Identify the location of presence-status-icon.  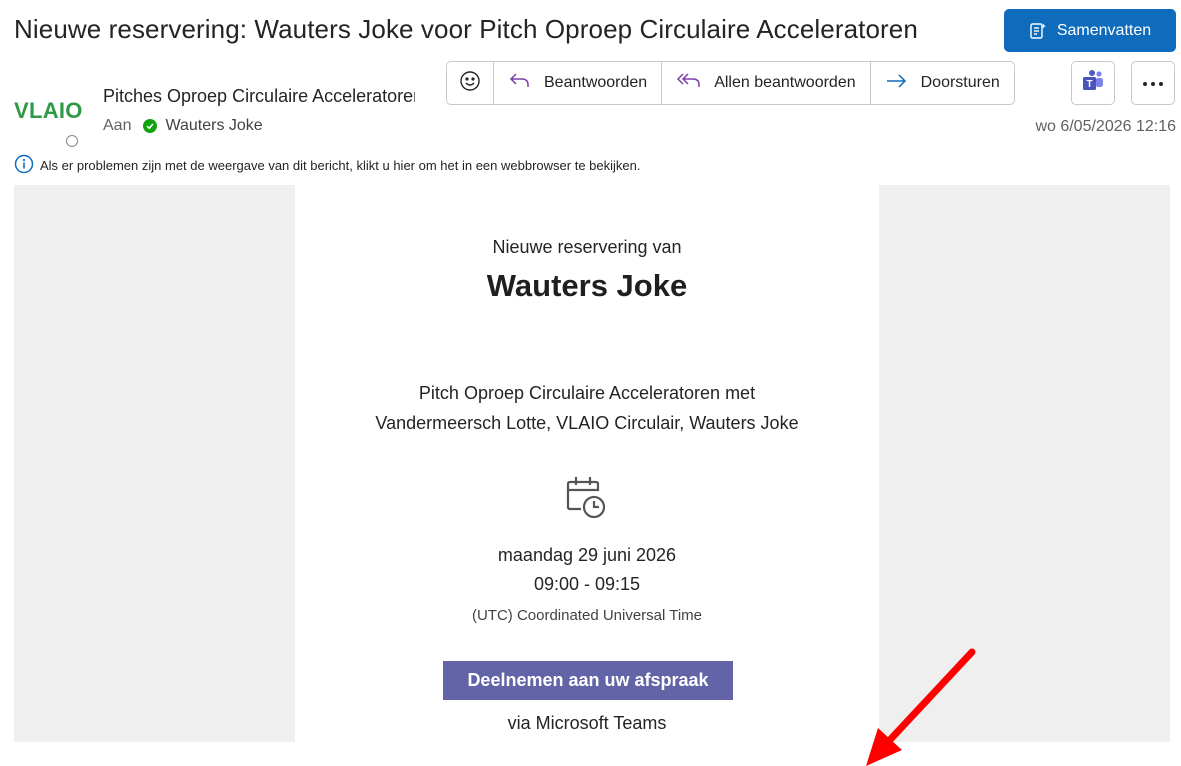
(72, 141).